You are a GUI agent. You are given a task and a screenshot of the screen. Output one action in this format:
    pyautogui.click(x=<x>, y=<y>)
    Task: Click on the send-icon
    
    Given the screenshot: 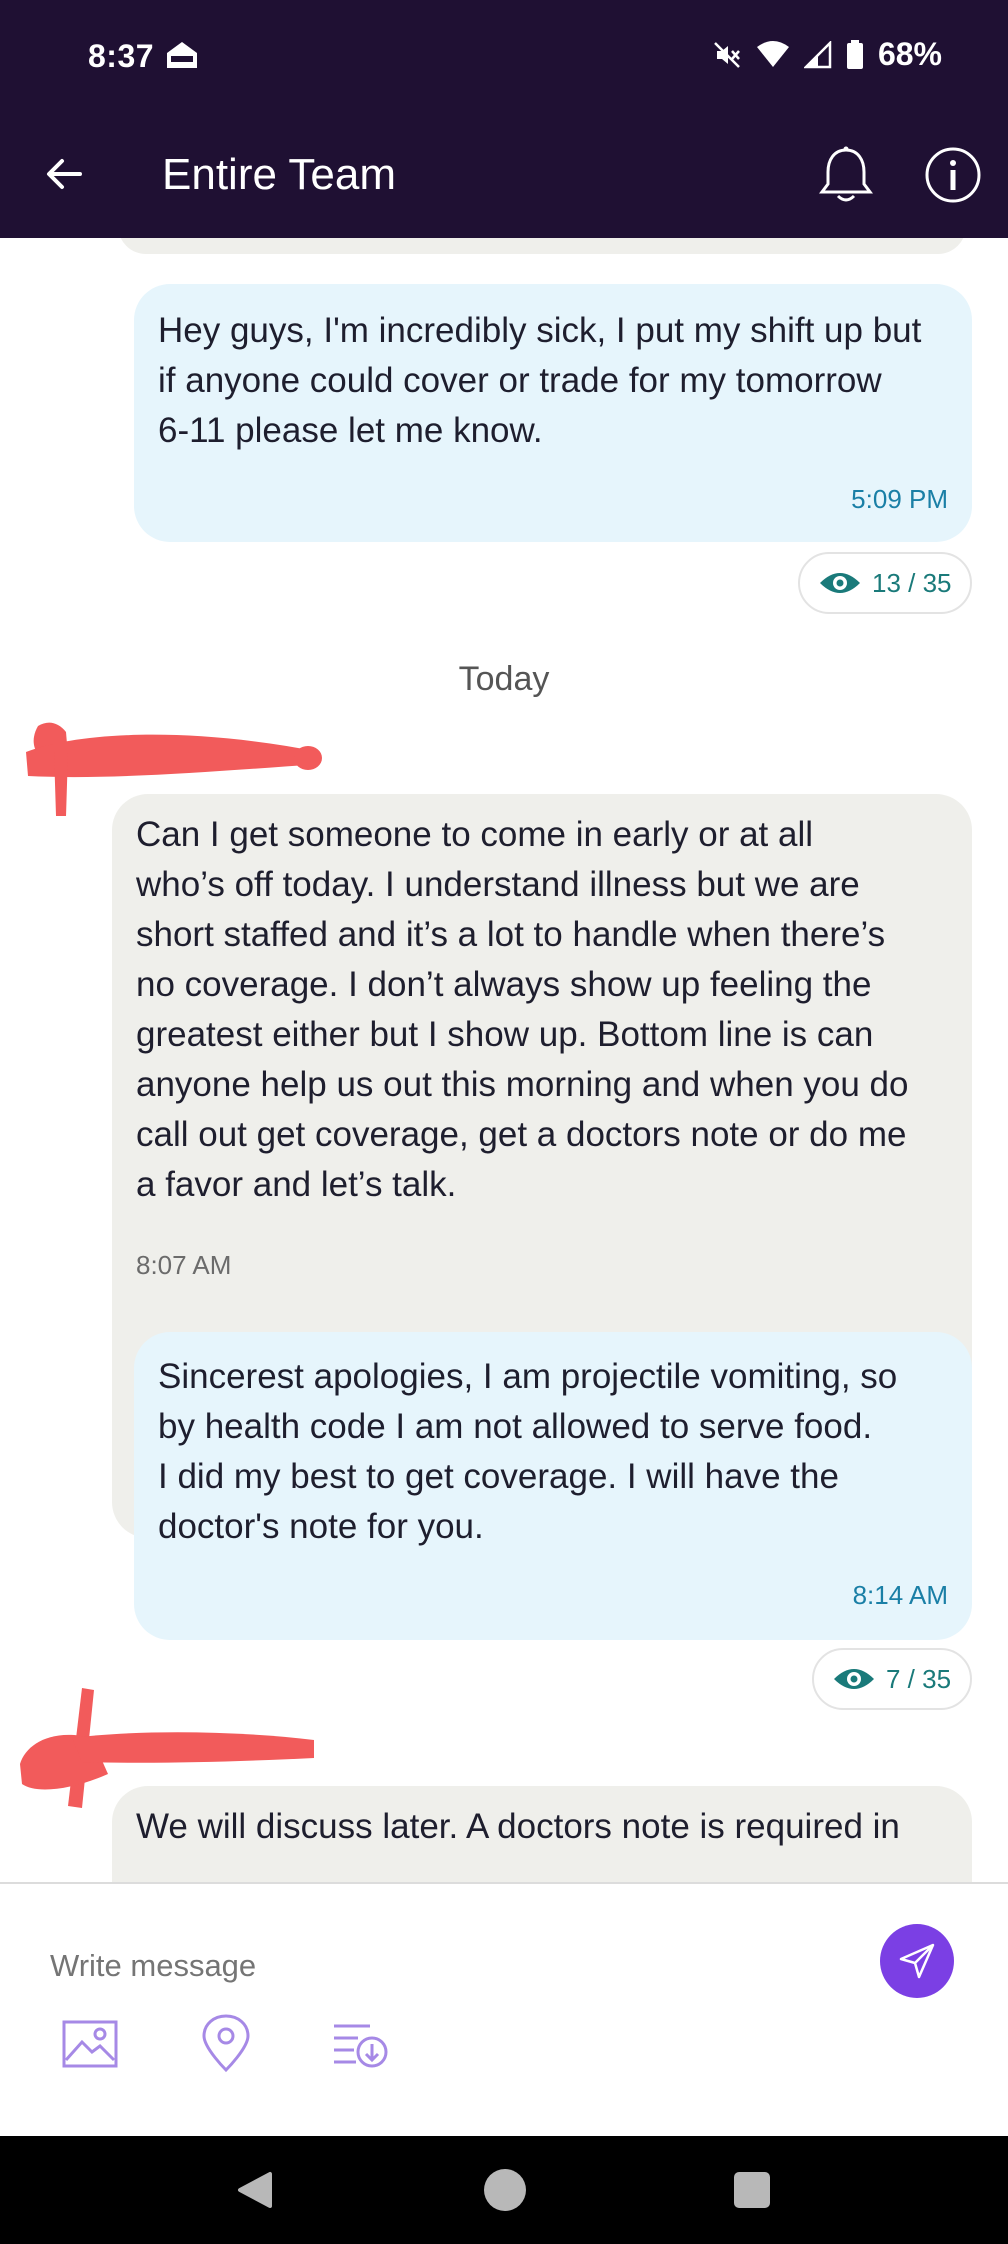 What is the action you would take?
    pyautogui.click(x=917, y=1961)
    